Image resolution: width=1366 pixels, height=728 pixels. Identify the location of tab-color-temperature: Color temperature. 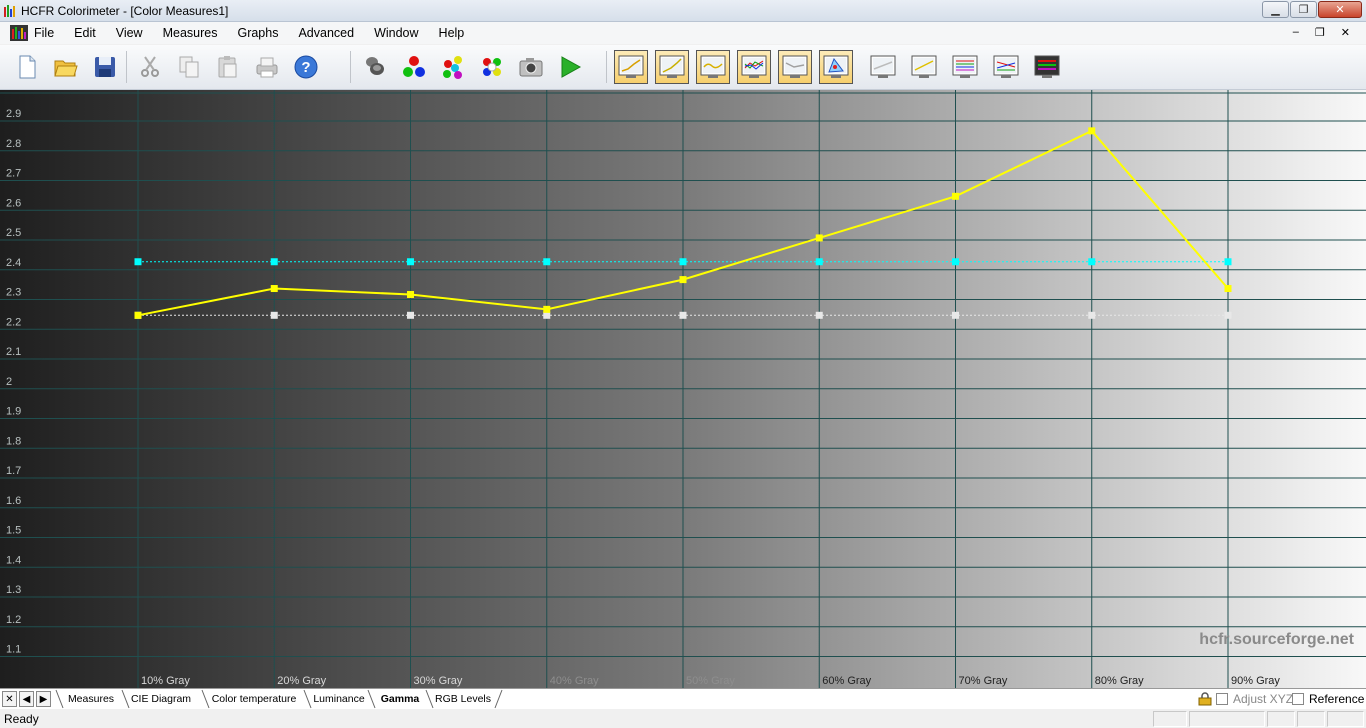
(254, 699).